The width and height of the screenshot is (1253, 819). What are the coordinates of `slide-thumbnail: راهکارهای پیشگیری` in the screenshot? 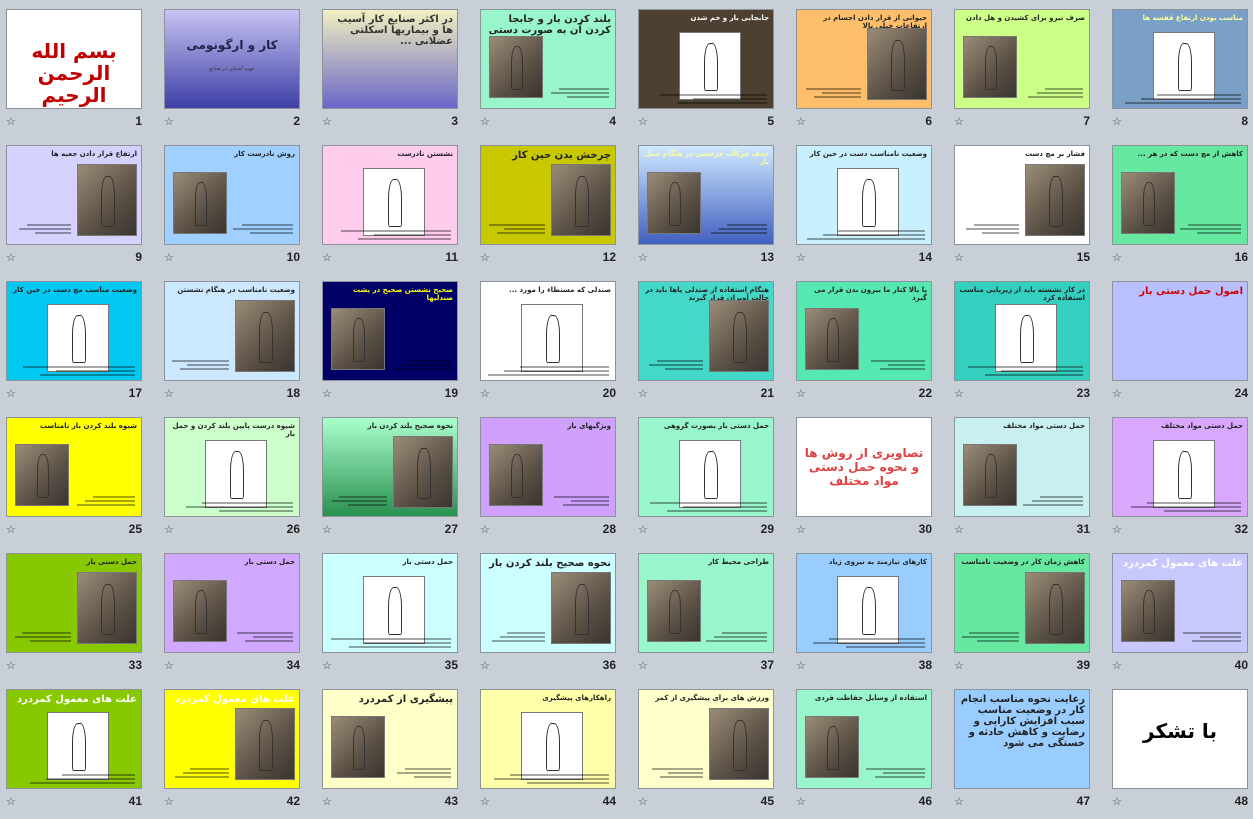 It's located at (548, 739).